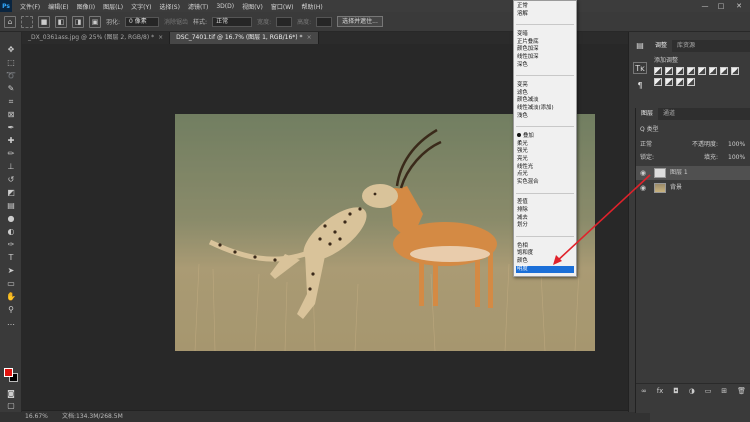 This screenshot has width=750, height=422. I want to click on layer-row-1: ◉ 图层 1, so click(693, 173).